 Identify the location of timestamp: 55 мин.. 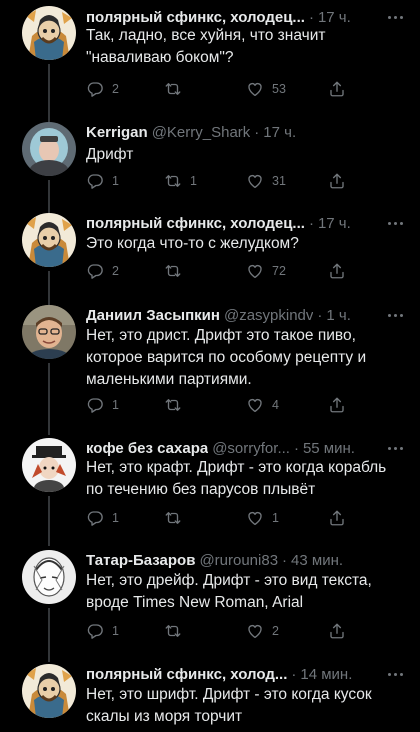
(329, 448).